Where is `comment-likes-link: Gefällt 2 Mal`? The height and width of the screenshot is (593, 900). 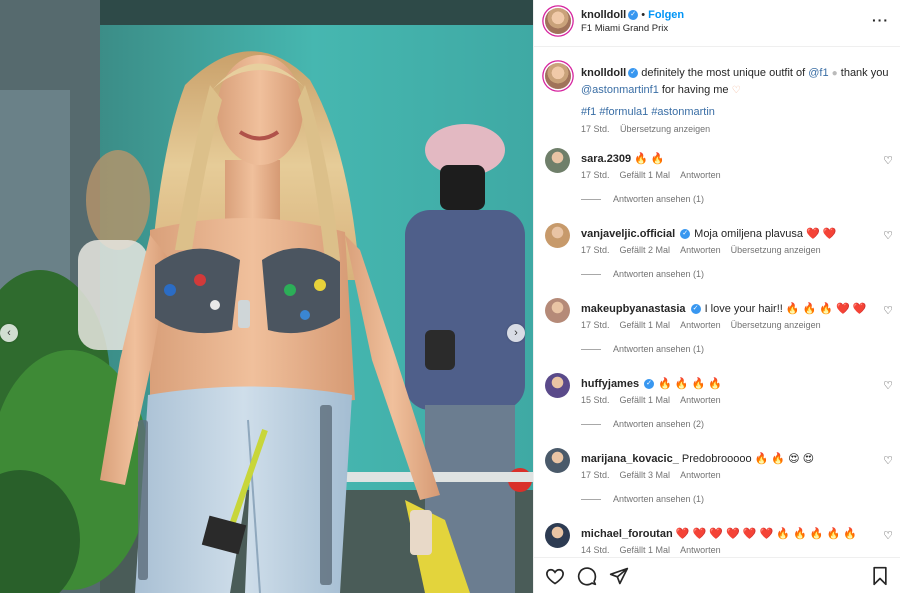 comment-likes-link: Gefällt 2 Mal is located at coordinates (645, 250).